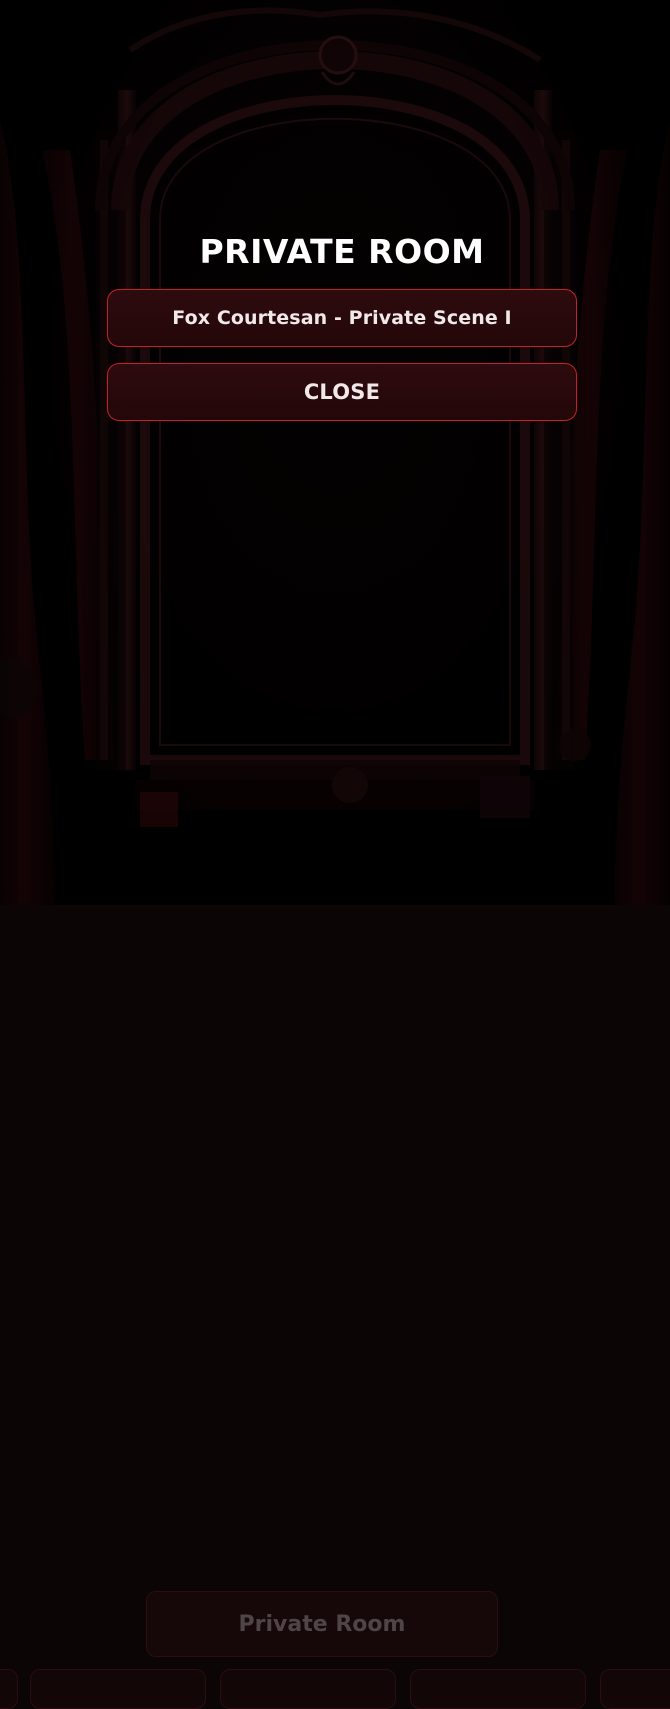 The image size is (670, 1709). I want to click on private-room-tab-label: Private Room, so click(322, 1624).